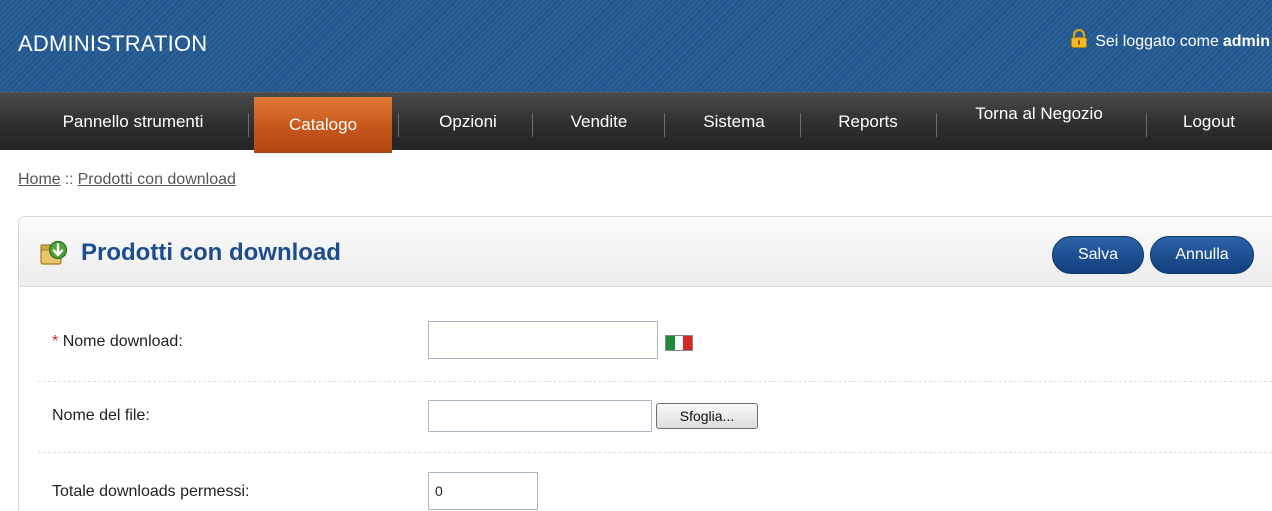  I want to click on breadcrumb: Home:: Prodotti con download, so click(127, 180).